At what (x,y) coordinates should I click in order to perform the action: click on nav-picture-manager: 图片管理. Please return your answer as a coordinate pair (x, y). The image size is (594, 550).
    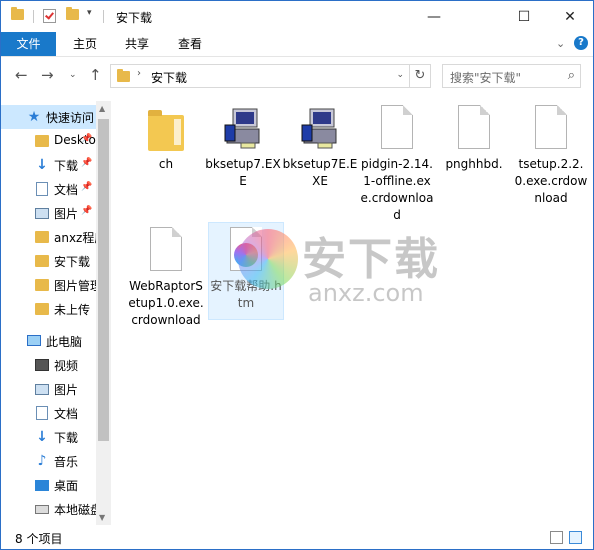
    Looking at the image, I should click on (48, 285).